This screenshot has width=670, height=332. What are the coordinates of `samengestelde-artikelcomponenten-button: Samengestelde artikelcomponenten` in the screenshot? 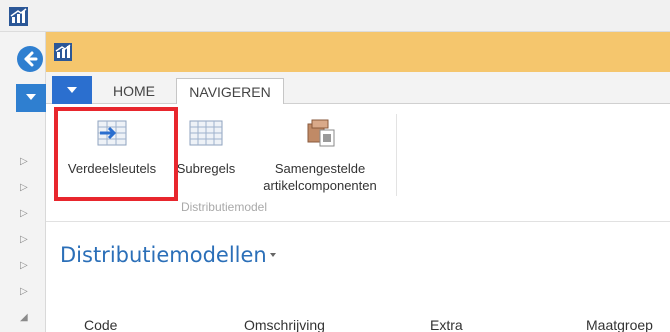 It's located at (320, 155).